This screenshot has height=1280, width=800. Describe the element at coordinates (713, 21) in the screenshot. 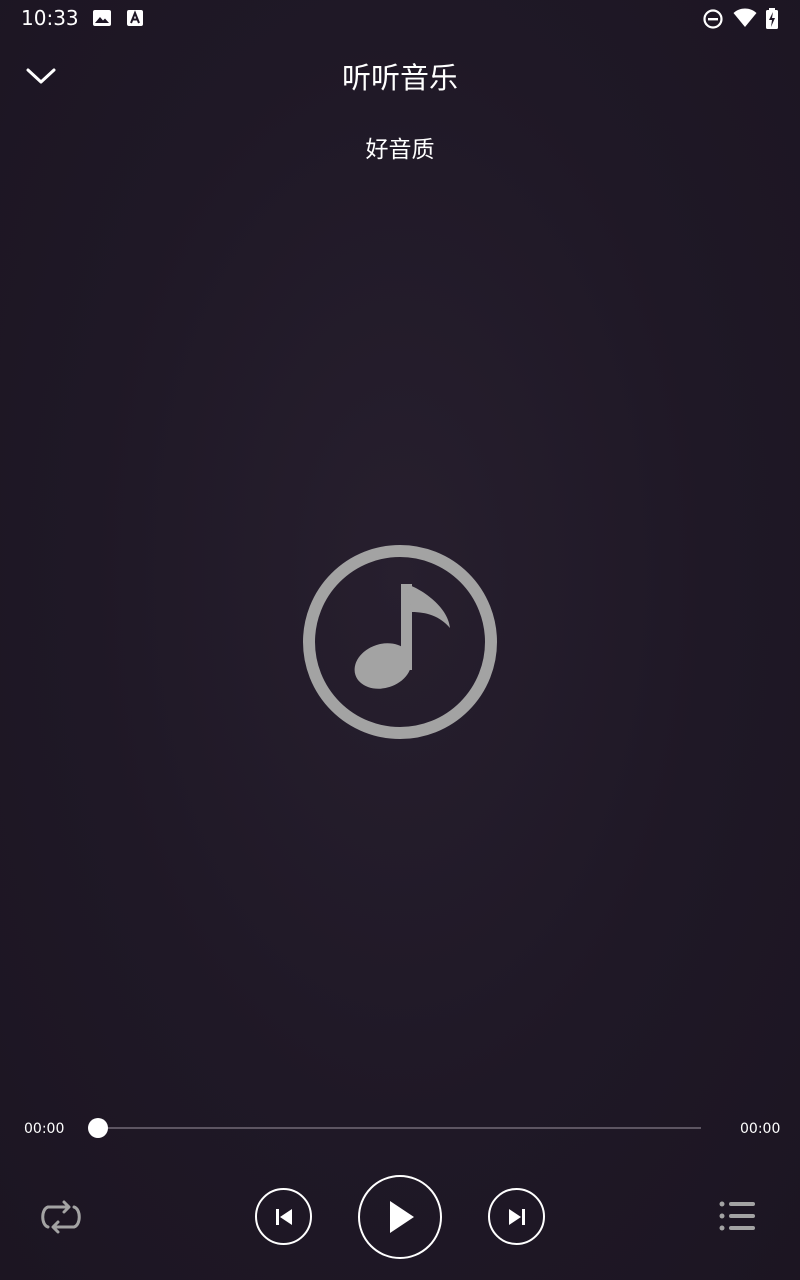

I see `do-not-disturb-icon` at that location.